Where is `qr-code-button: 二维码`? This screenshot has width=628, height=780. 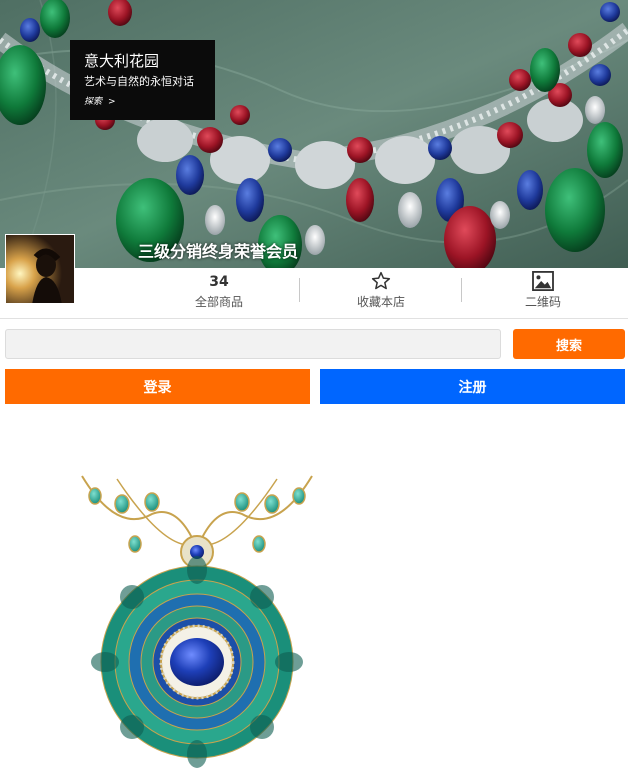
qr-code-button: 二维码 is located at coordinates (543, 293).